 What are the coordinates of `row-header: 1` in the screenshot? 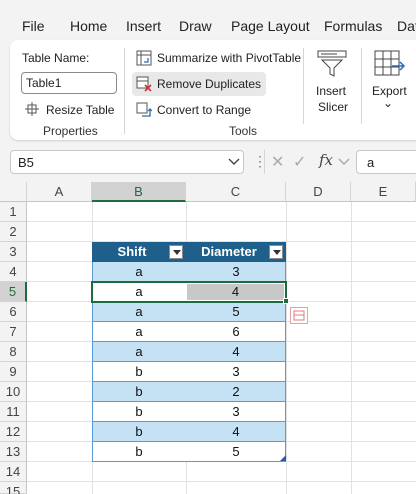 It's located at (13, 212).